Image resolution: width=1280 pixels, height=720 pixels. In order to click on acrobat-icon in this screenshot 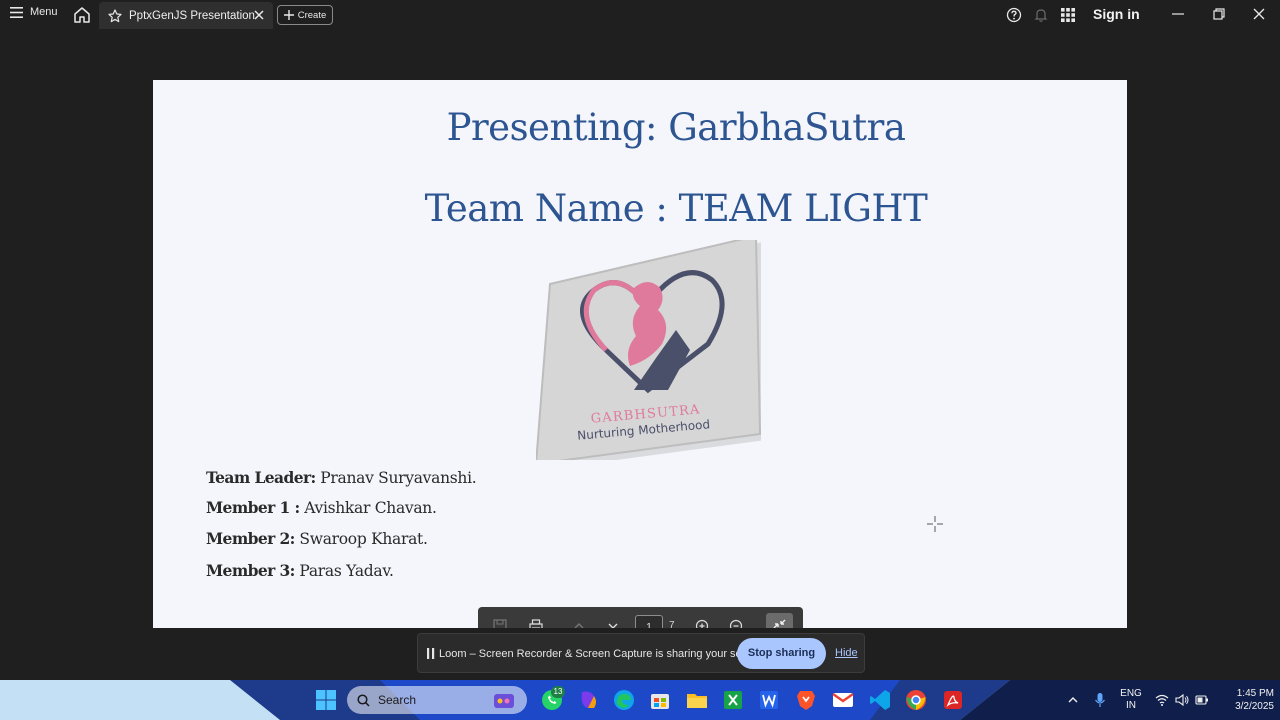, I will do `click(953, 700)`.